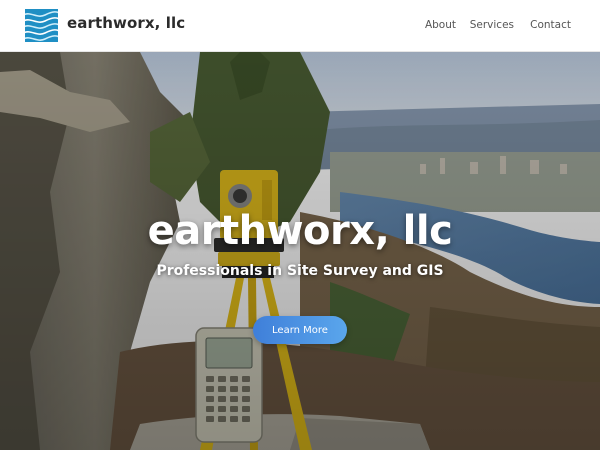  I want to click on hero-title: earthworx, llc, so click(300, 231).